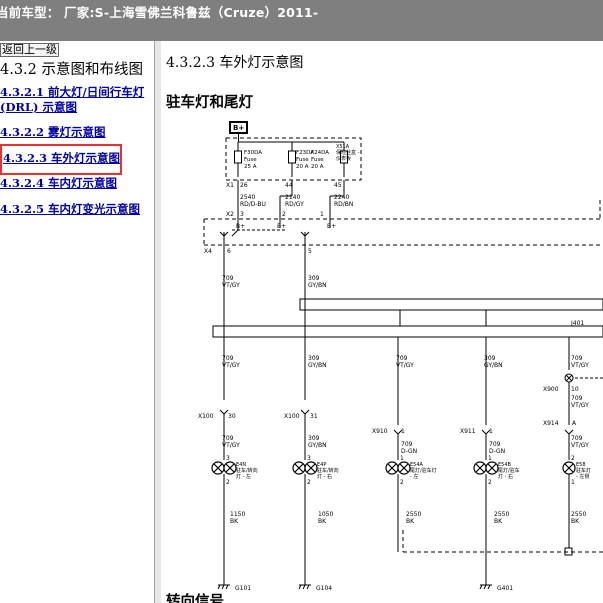  What do you see at coordinates (577, 358) in the screenshot?
I see `branch5-num: 709` at bounding box center [577, 358].